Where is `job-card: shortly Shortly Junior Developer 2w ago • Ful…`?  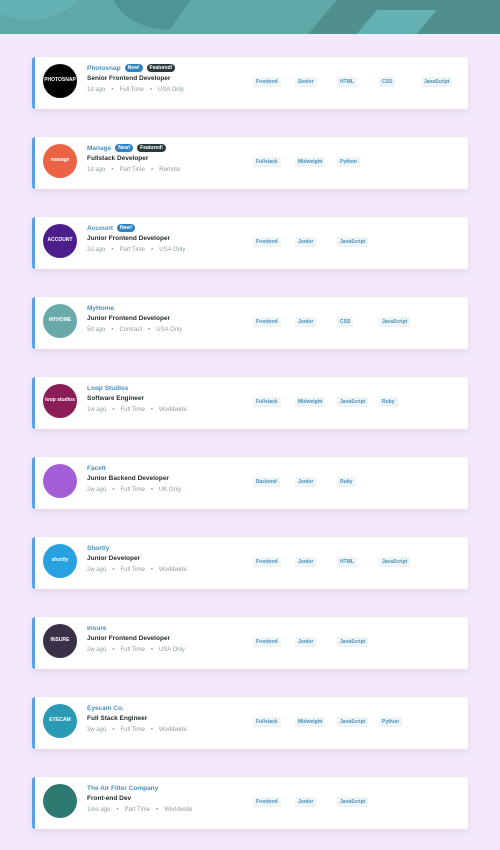 job-card: shortly Shortly Junior Developer 2w ago • Ful… is located at coordinates (250, 563).